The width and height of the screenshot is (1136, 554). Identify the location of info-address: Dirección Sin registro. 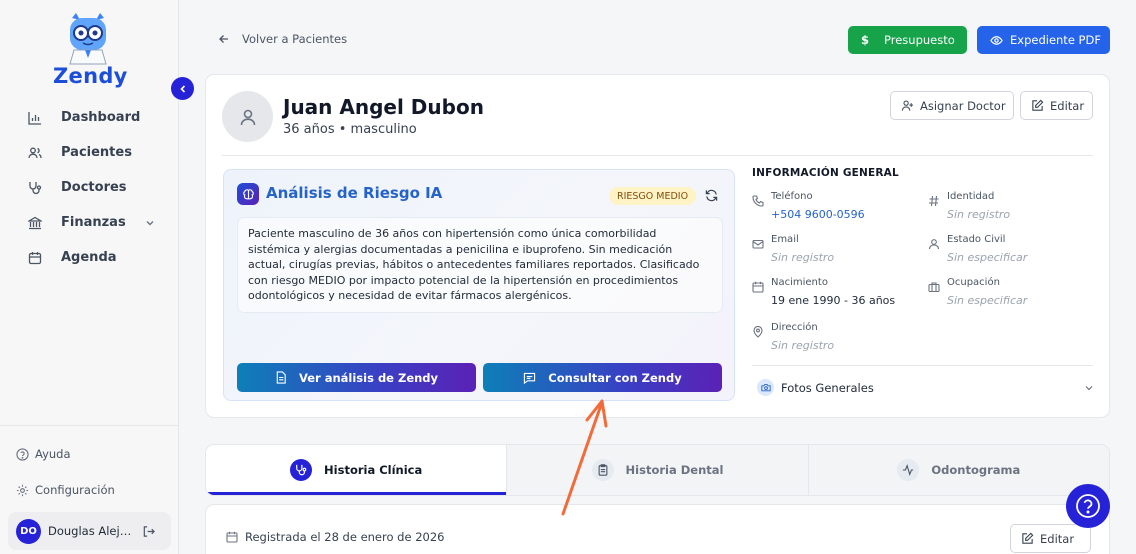
(832, 337).